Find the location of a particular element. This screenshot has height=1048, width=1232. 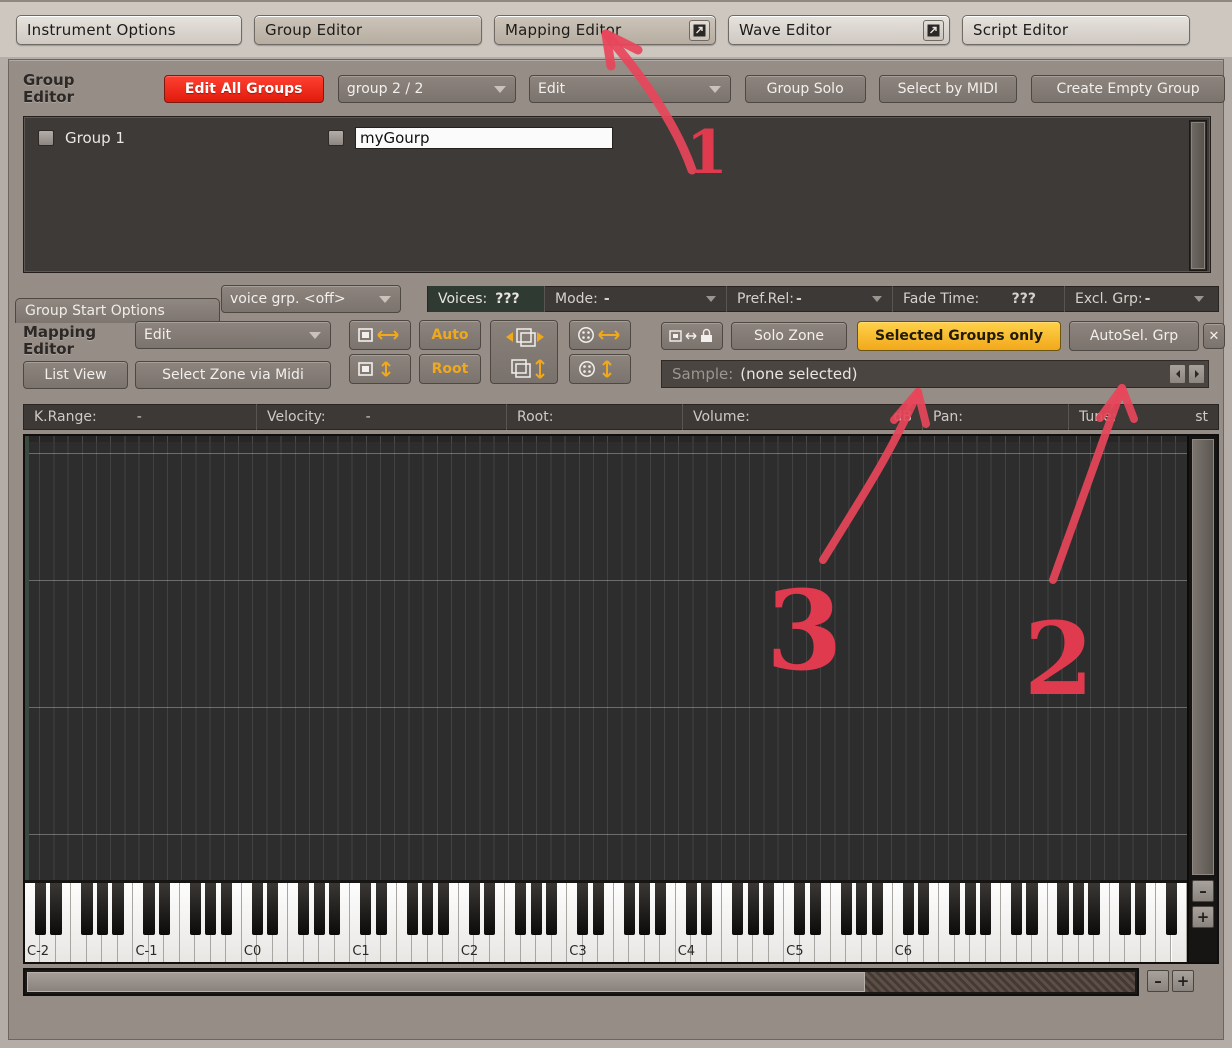

move-zone-horizontal-icon-button is located at coordinates (525, 337).